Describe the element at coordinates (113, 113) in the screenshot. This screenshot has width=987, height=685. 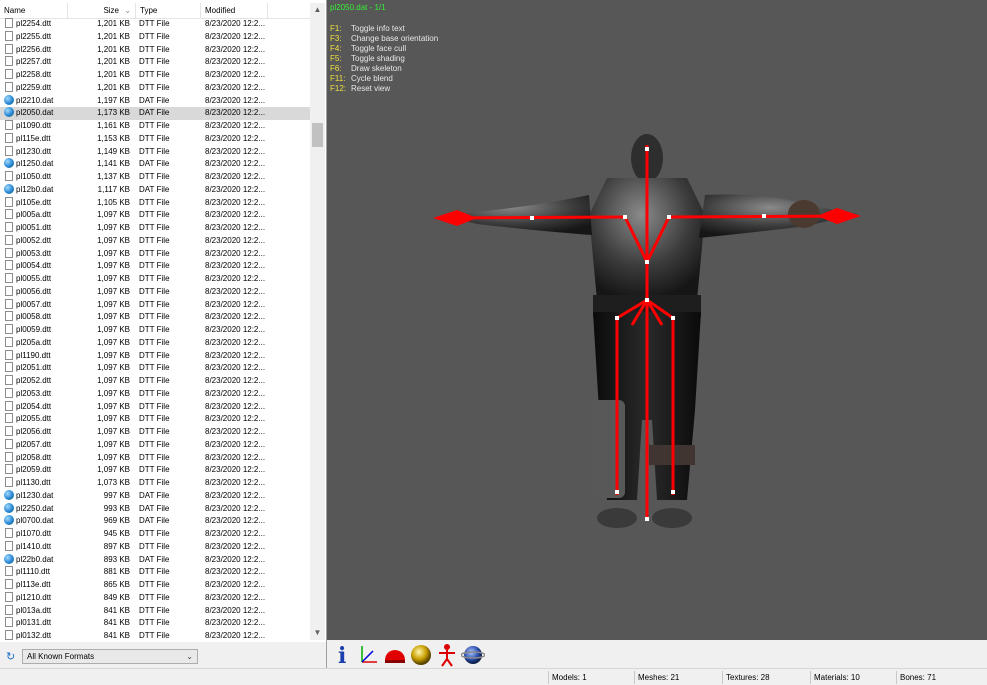
I see `file-size: 1,173 KB` at that location.